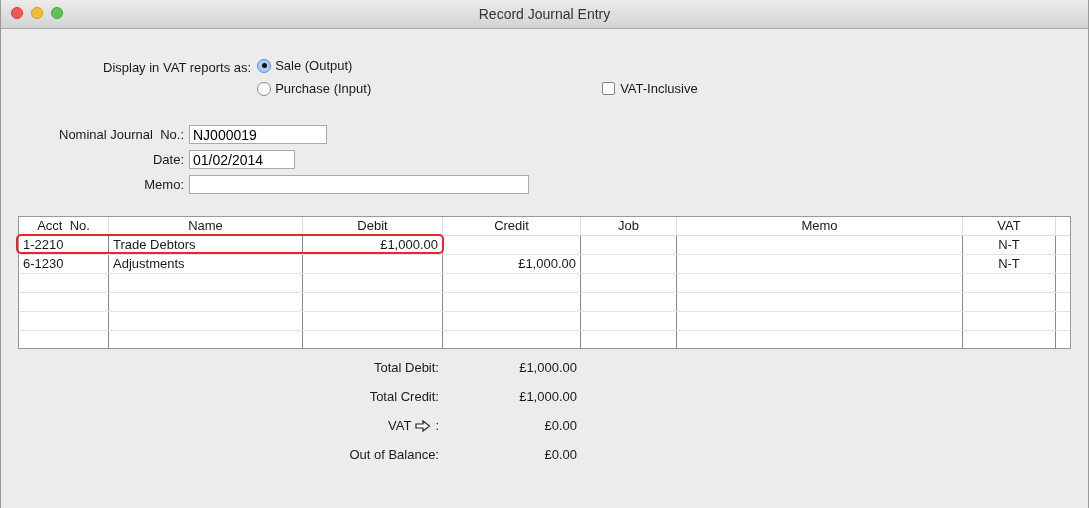  I want to click on minimize-icon, so click(37, 13).